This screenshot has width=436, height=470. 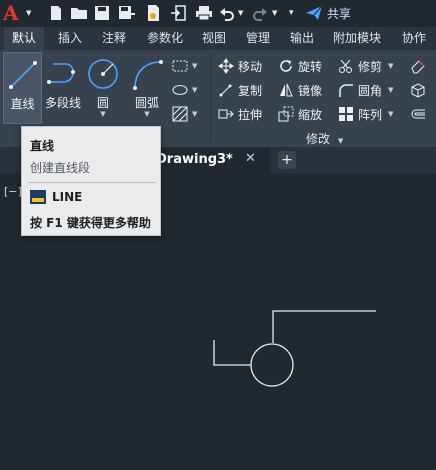 What do you see at coordinates (180, 66) in the screenshot?
I see `rectangle-icon` at bounding box center [180, 66].